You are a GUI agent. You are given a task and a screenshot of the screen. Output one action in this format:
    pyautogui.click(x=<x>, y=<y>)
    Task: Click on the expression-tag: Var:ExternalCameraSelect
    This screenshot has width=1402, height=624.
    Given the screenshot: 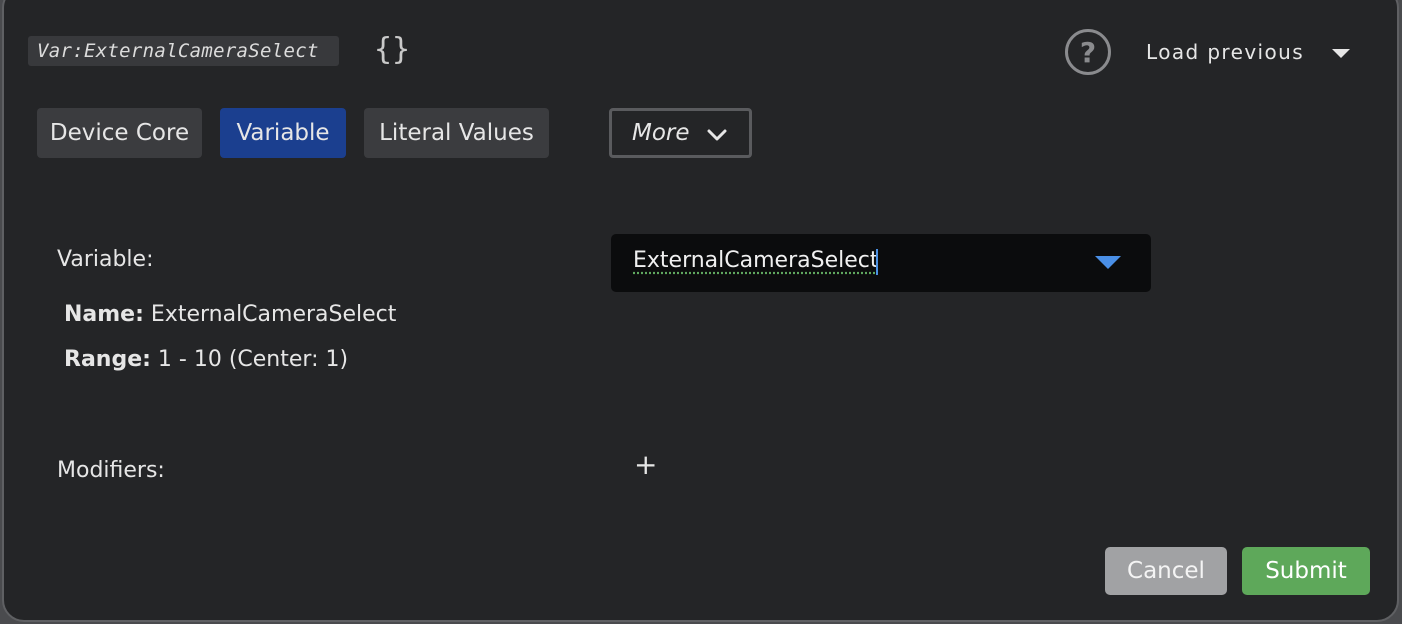 What is the action you would take?
    pyautogui.click(x=183, y=51)
    